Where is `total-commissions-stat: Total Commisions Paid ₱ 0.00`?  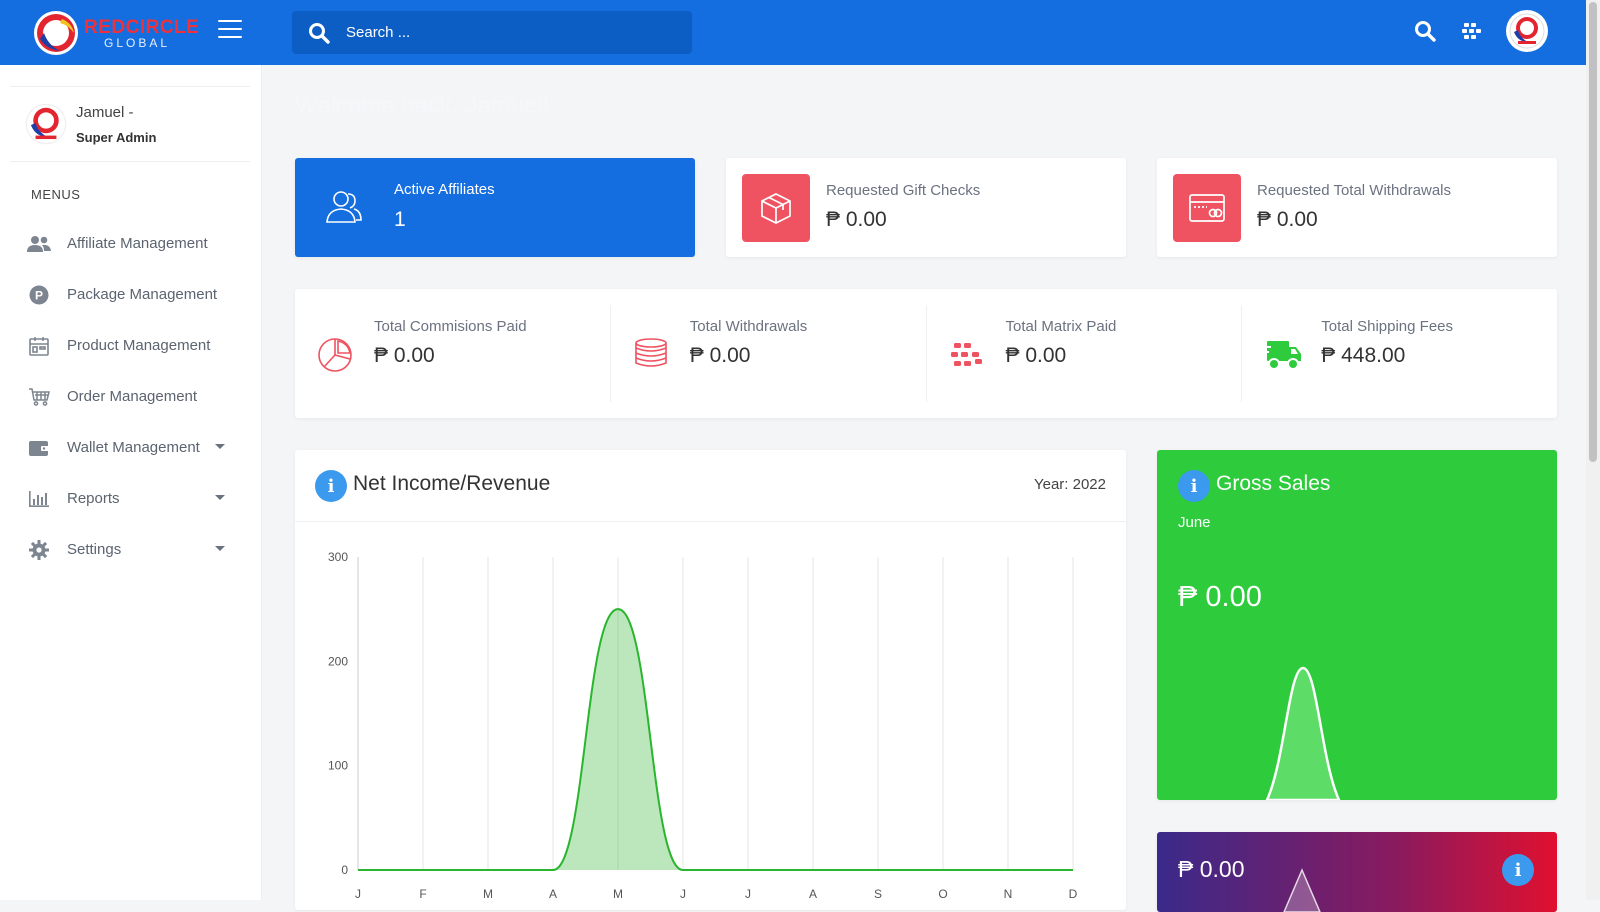
total-commissions-stat: Total Commisions Paid ₱ 0.00 is located at coordinates (453, 353).